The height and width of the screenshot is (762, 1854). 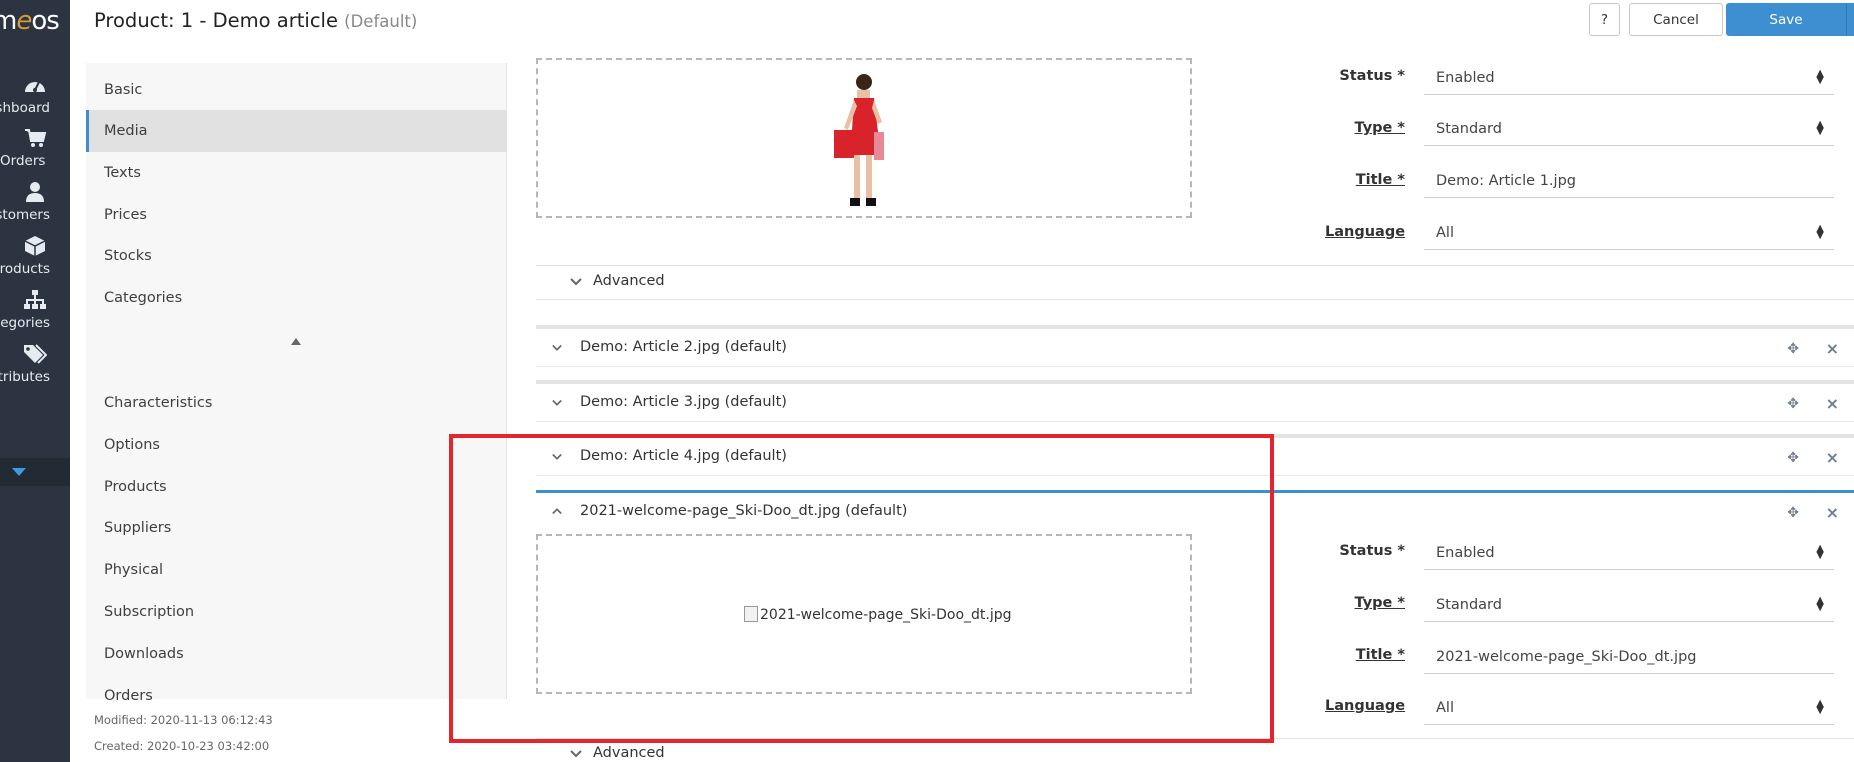 What do you see at coordinates (557, 511) in the screenshot?
I see `chevron-up-icon` at bounding box center [557, 511].